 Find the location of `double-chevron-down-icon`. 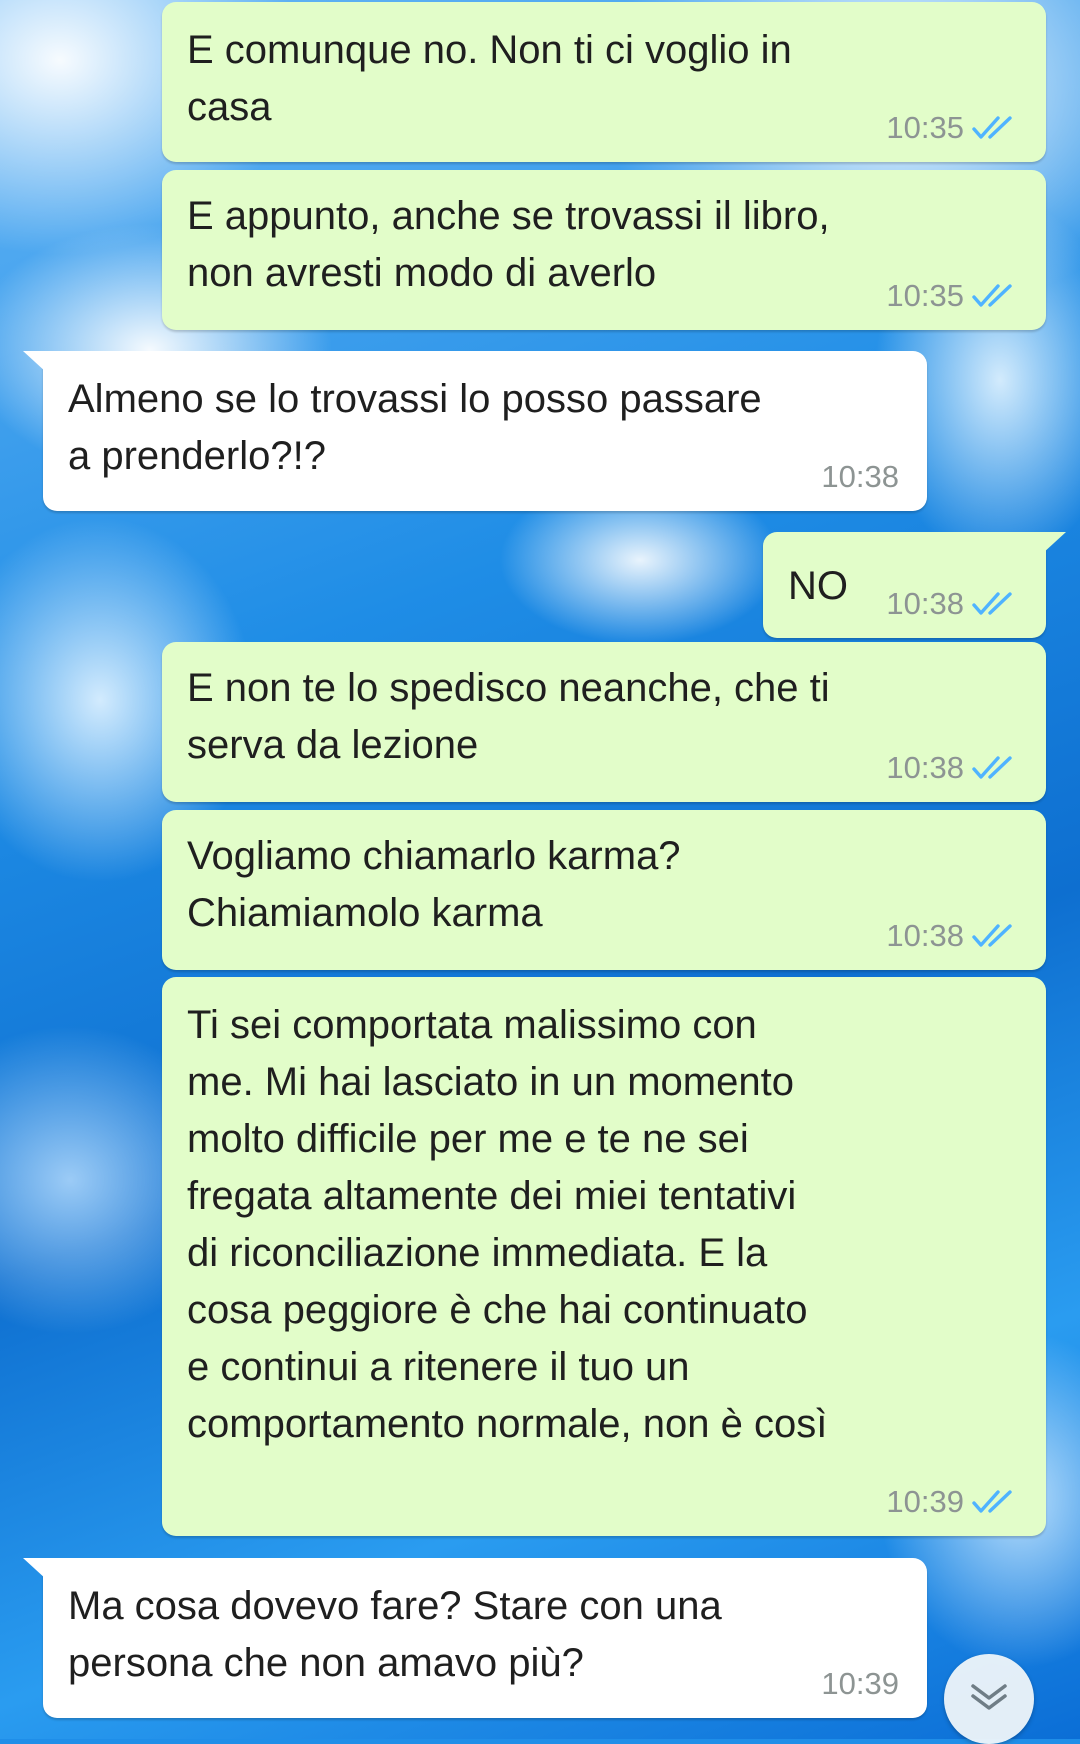

double-chevron-down-icon is located at coordinates (989, 1699).